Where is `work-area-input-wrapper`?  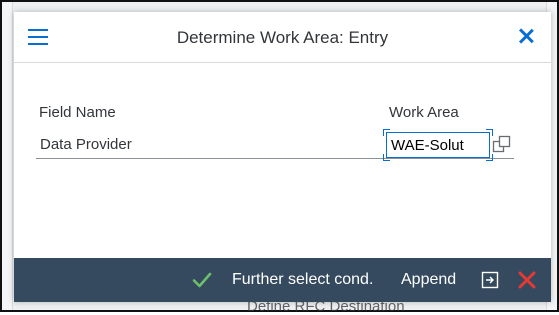
work-area-input-wrapper is located at coordinates (438, 145).